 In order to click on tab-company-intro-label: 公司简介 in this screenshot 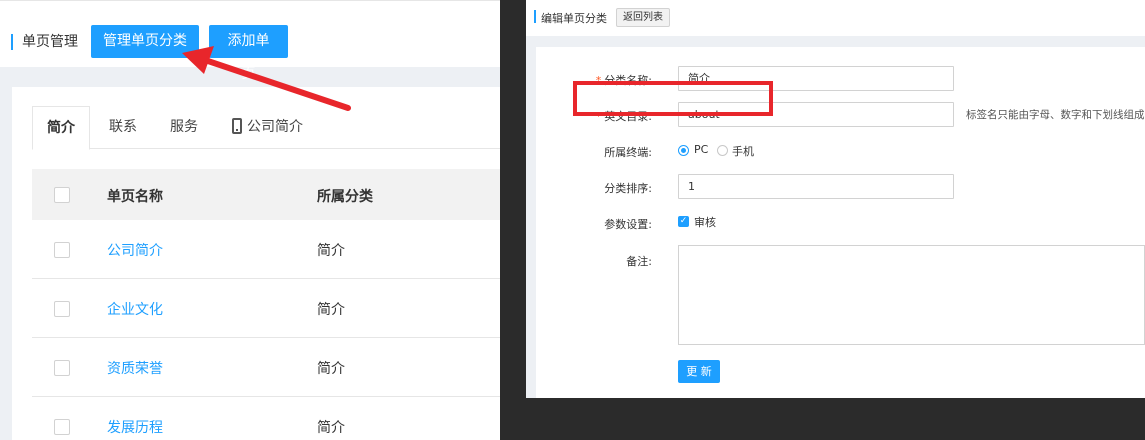, I will do `click(275, 127)`.